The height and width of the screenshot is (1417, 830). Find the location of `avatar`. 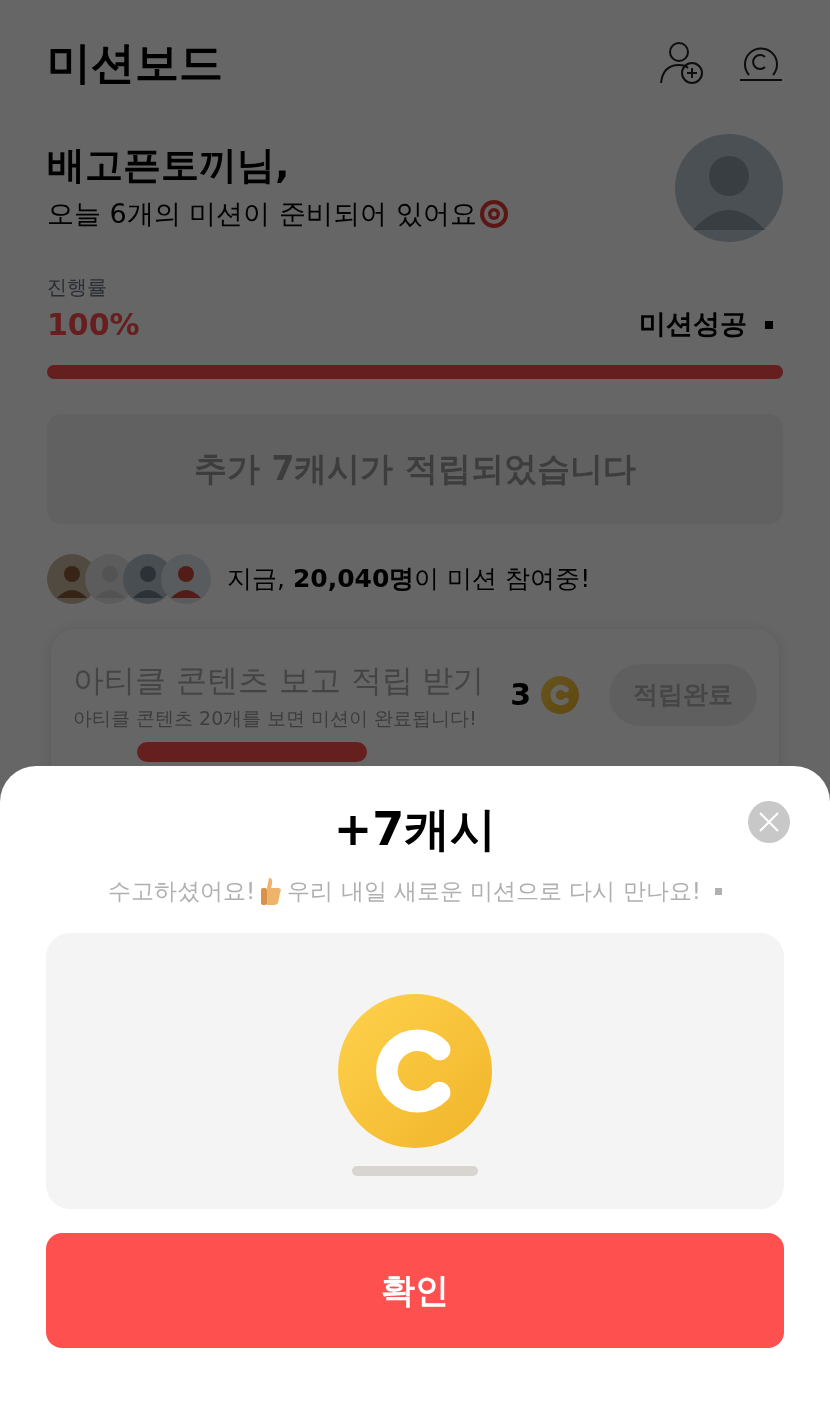

avatar is located at coordinates (186, 579).